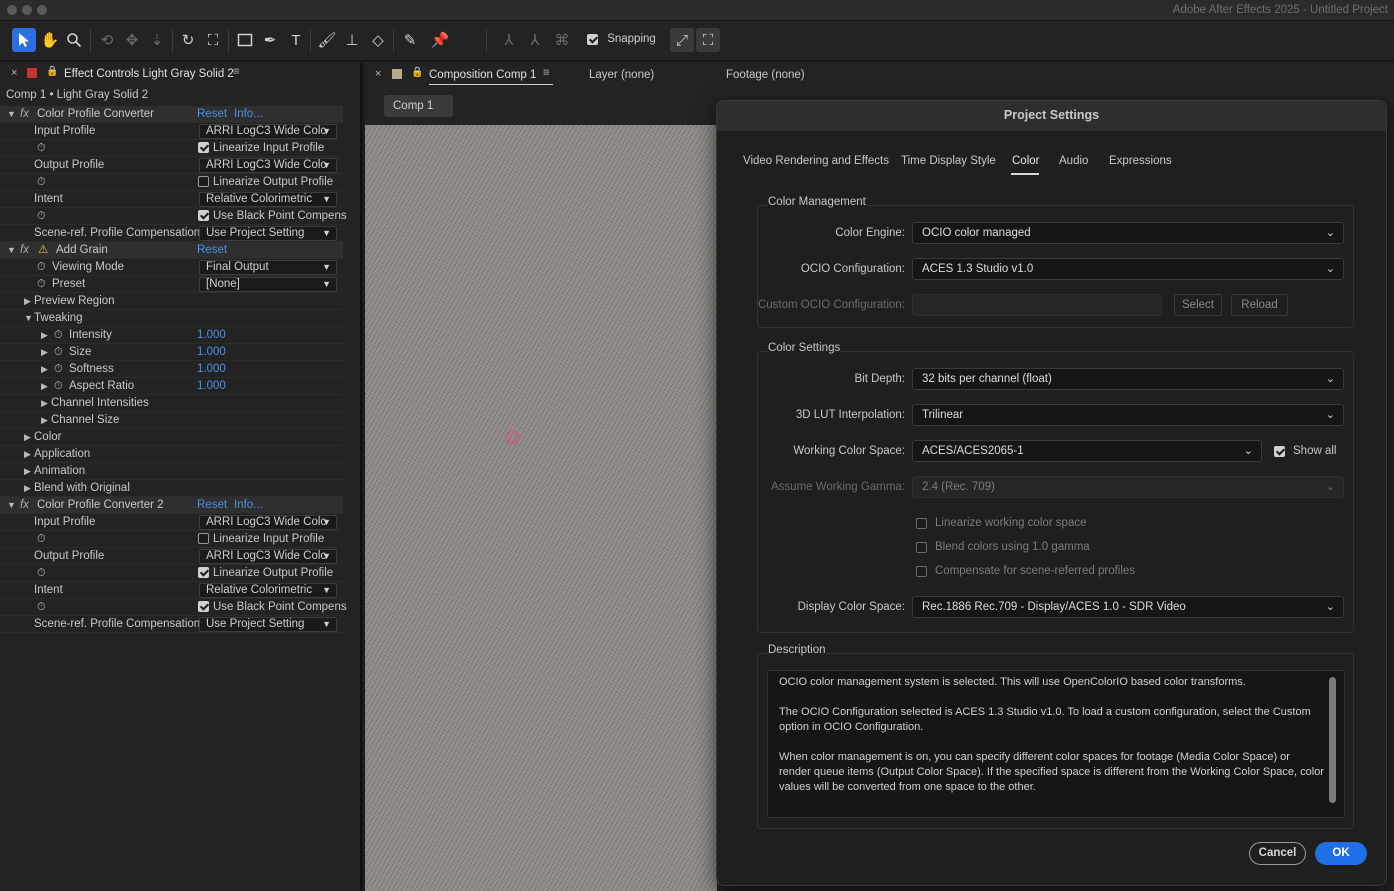 The image size is (1394, 891). What do you see at coordinates (1198, 305) in the screenshot?
I see `select-button: Select` at bounding box center [1198, 305].